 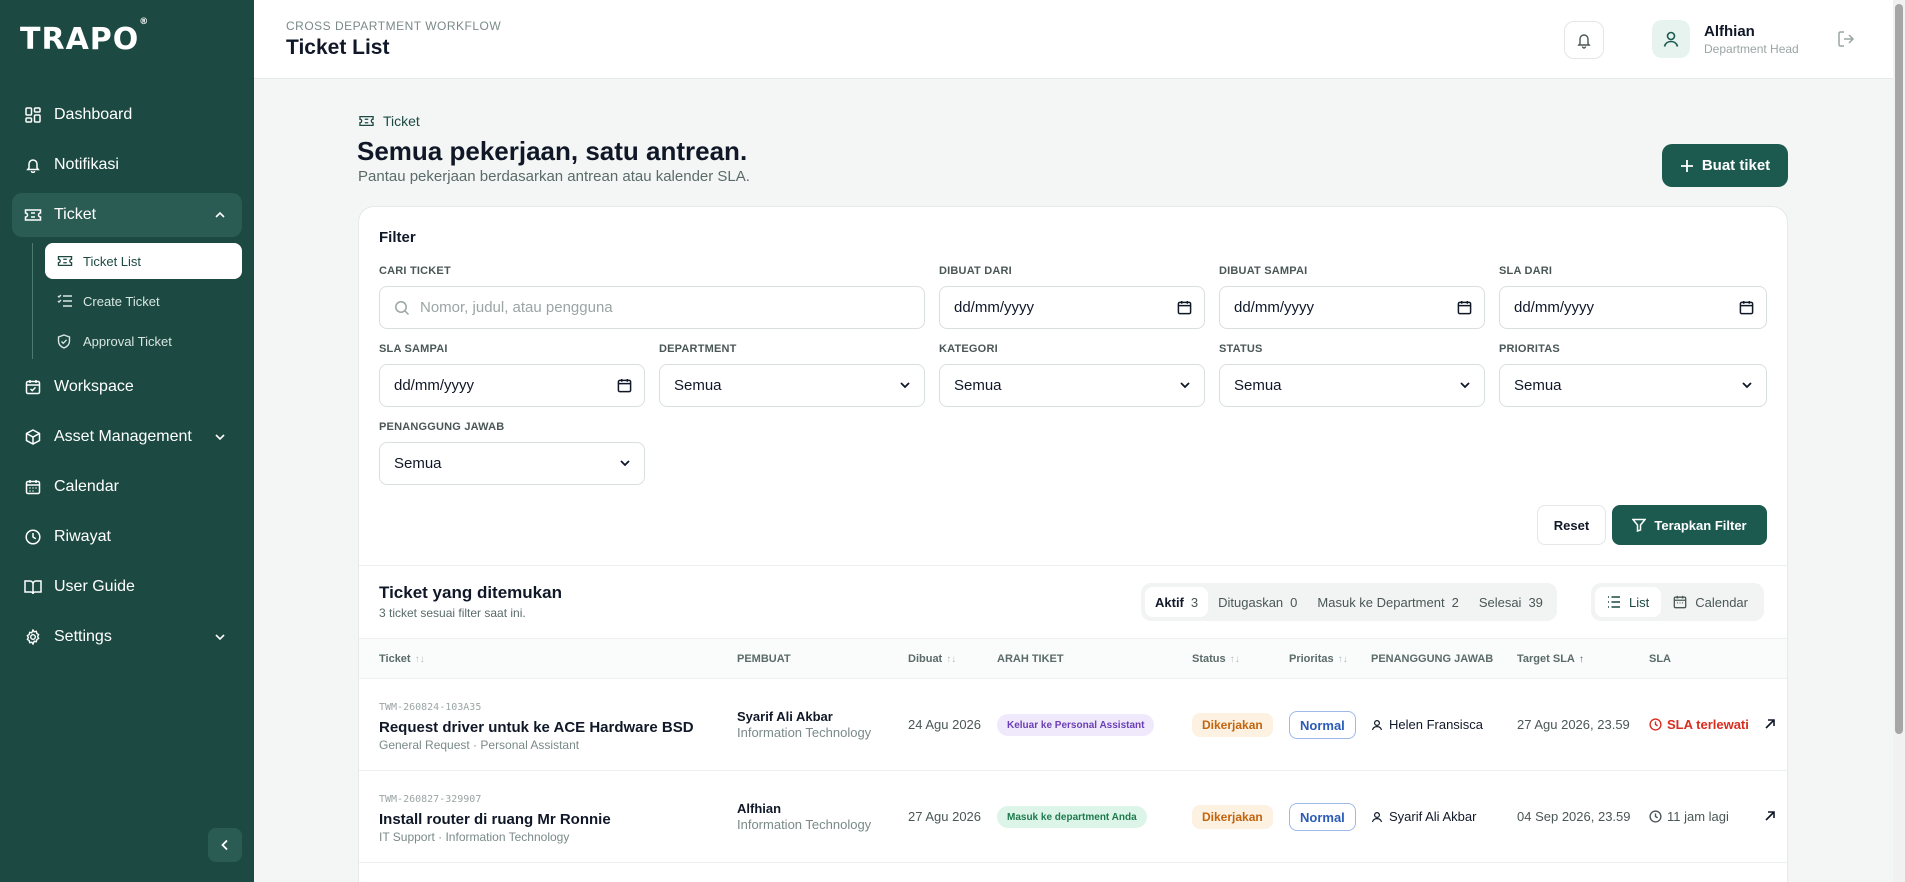 What do you see at coordinates (143, 341) in the screenshot?
I see `subnav-item-approval-ticket: Approval Ticket` at bounding box center [143, 341].